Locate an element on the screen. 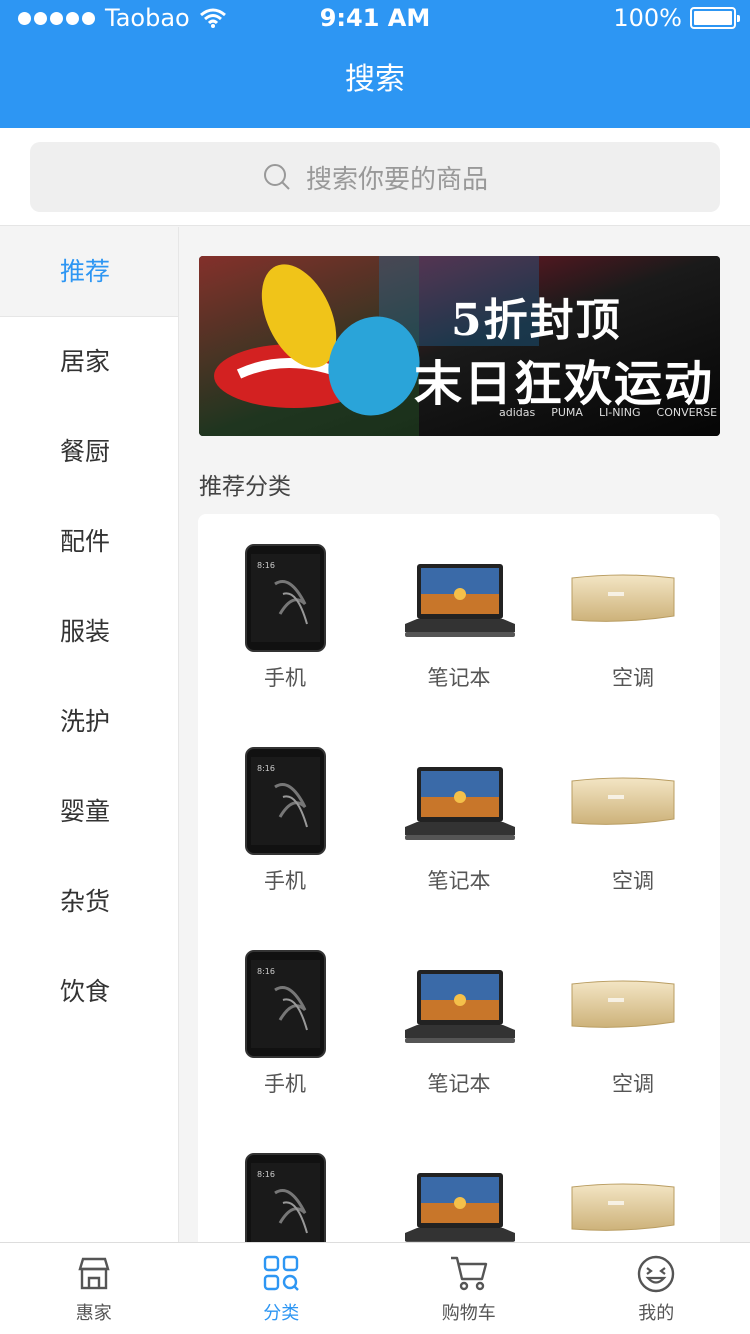 The height and width of the screenshot is (1334, 750). promo-banner: 5折封顶 末日狂欢运动 adidas PUMA LI-NING CONVERSE is located at coordinates (459, 346).